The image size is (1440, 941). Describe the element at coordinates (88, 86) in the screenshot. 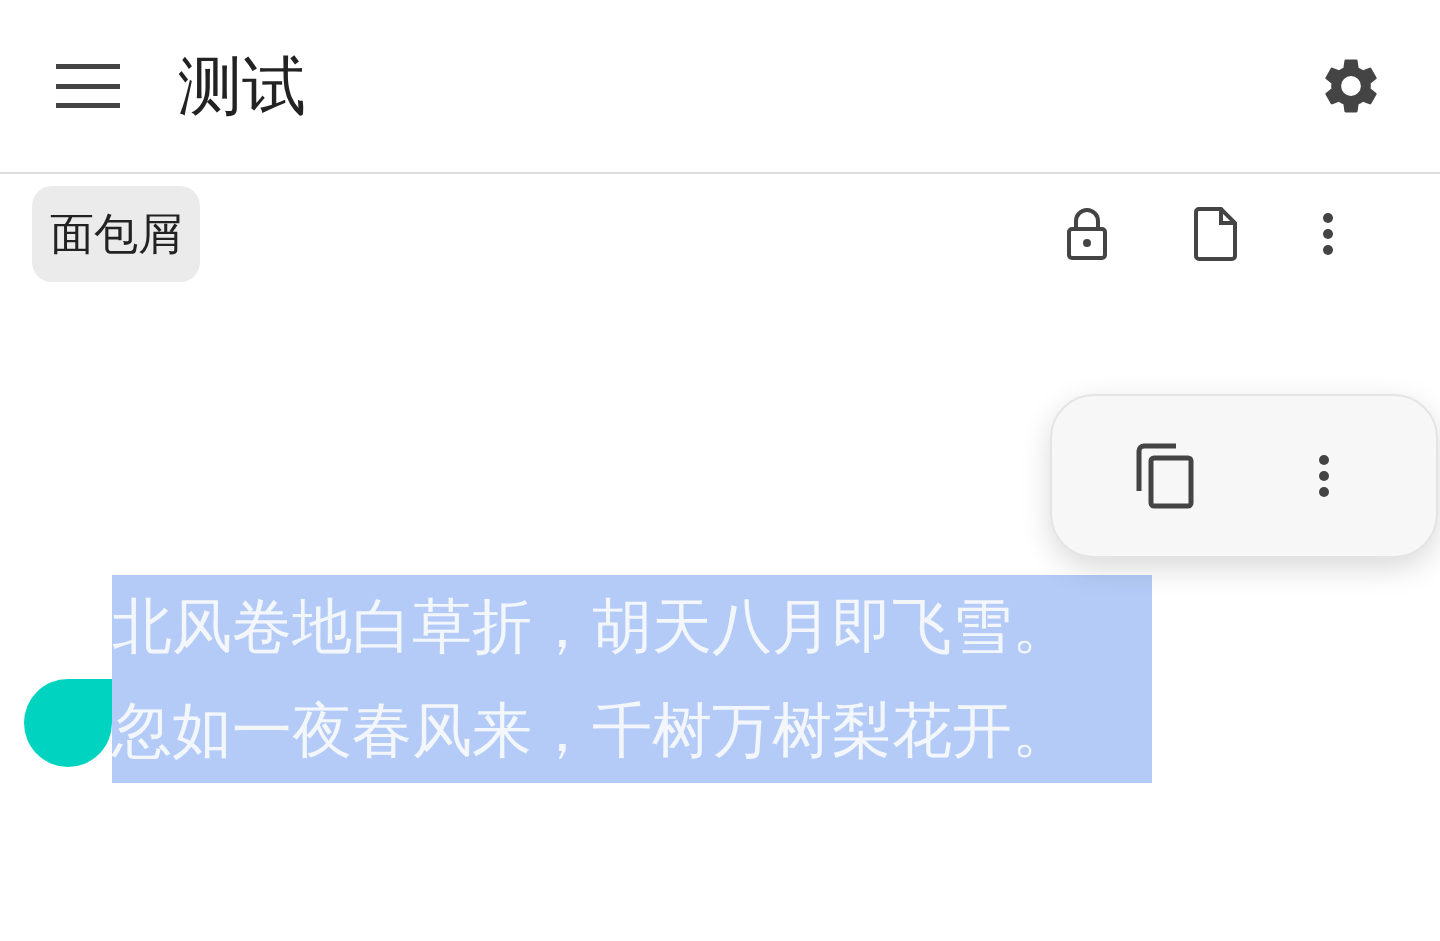

I see `menu-button` at that location.